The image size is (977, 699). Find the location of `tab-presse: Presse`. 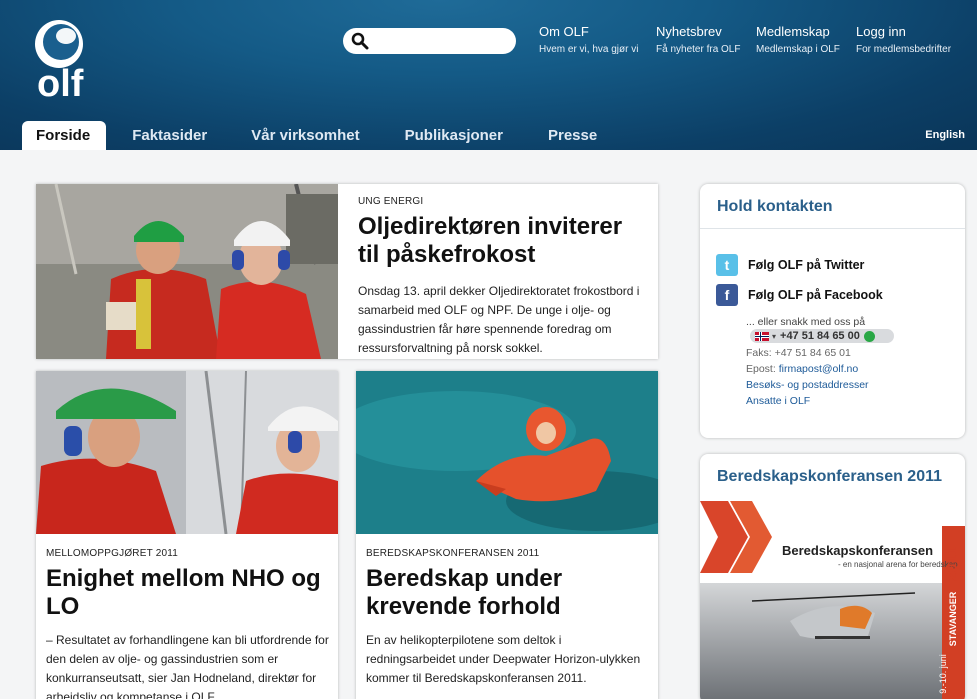

tab-presse: Presse is located at coordinates (572, 135).